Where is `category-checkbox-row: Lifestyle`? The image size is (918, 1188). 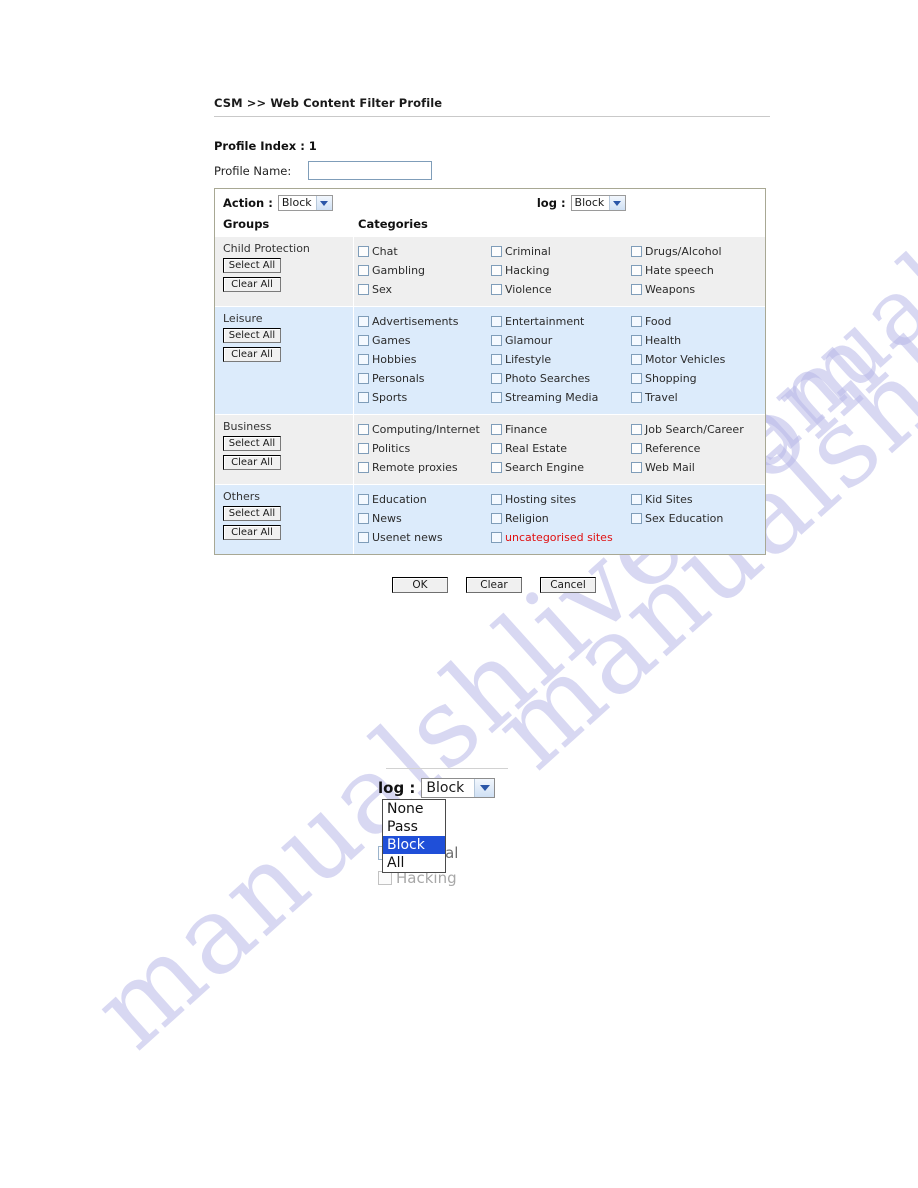 category-checkbox-row: Lifestyle is located at coordinates (561, 359).